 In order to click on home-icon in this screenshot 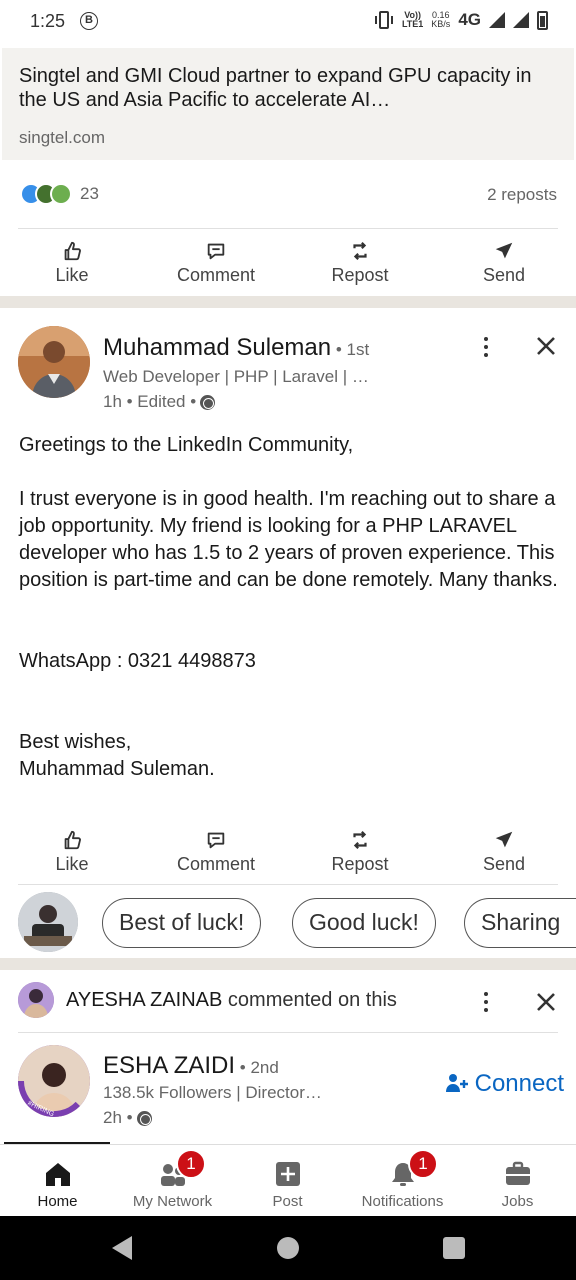, I will do `click(57, 1174)`.